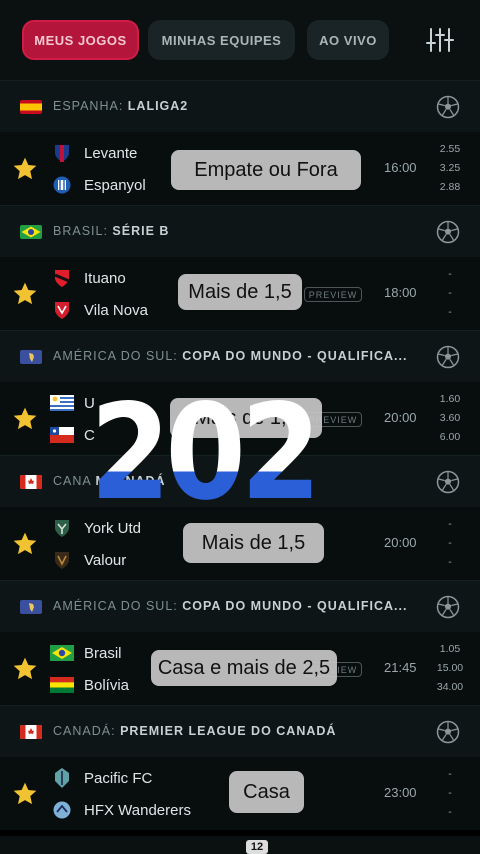 The width and height of the screenshot is (480, 854). Describe the element at coordinates (62, 778) in the screenshot. I see `pacific-fc-crest-icon` at that location.